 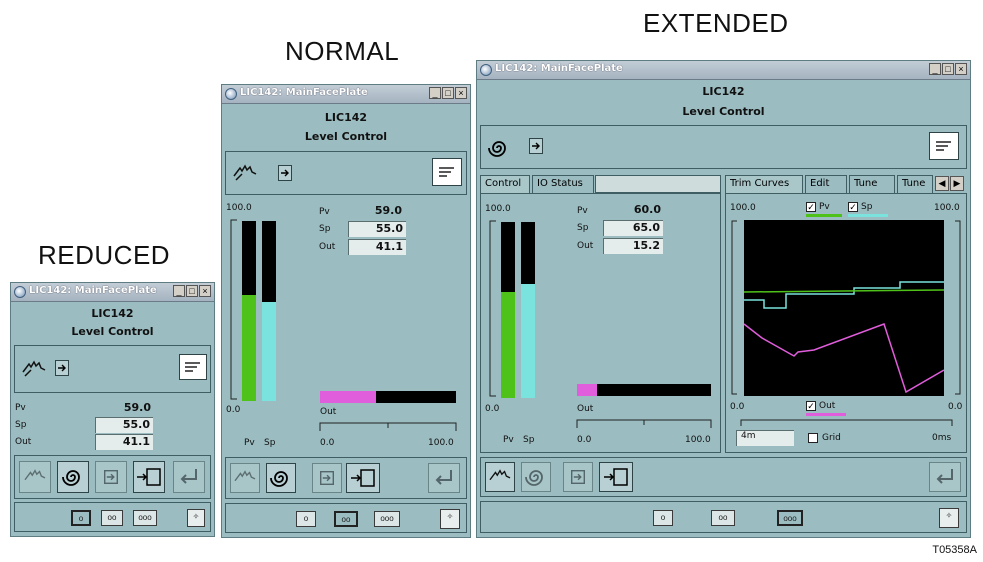 What do you see at coordinates (723, 477) in the screenshot?
I see `mode-button-bar` at bounding box center [723, 477].